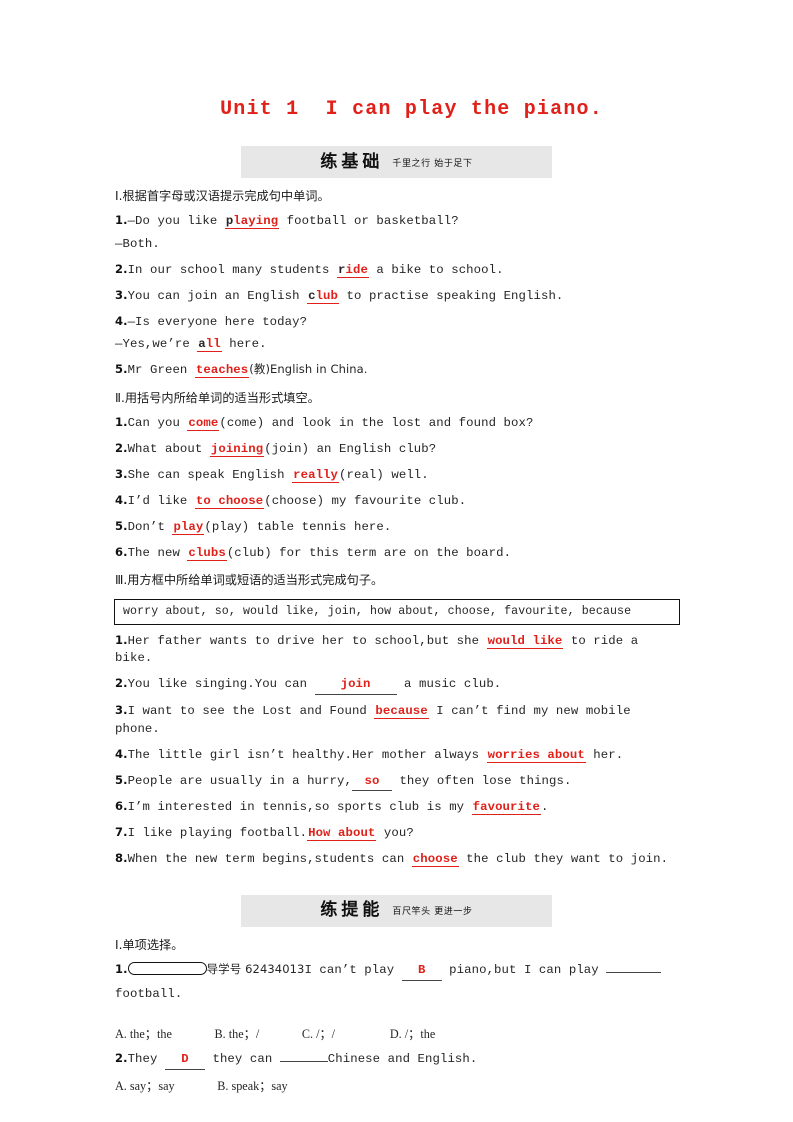 The width and height of the screenshot is (793, 1122). I want to click on section-band-title: 练基础, so click(352, 161).